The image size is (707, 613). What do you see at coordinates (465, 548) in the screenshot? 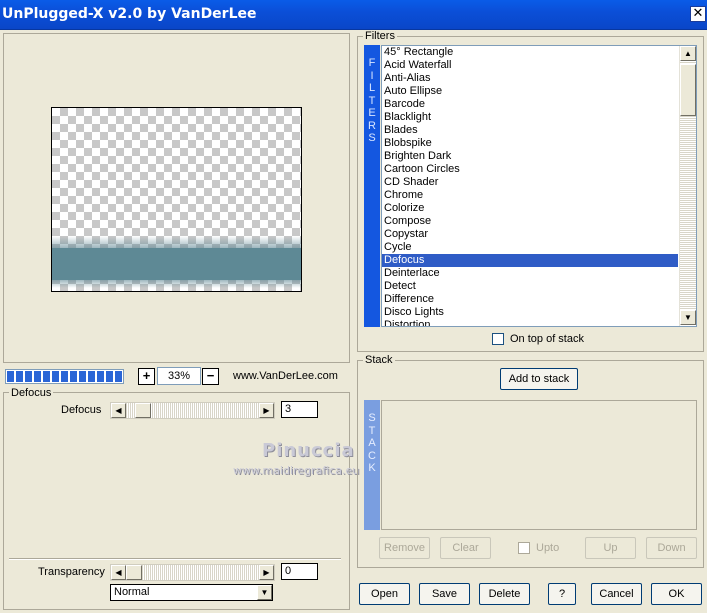
I see `clear-button: Clear` at bounding box center [465, 548].